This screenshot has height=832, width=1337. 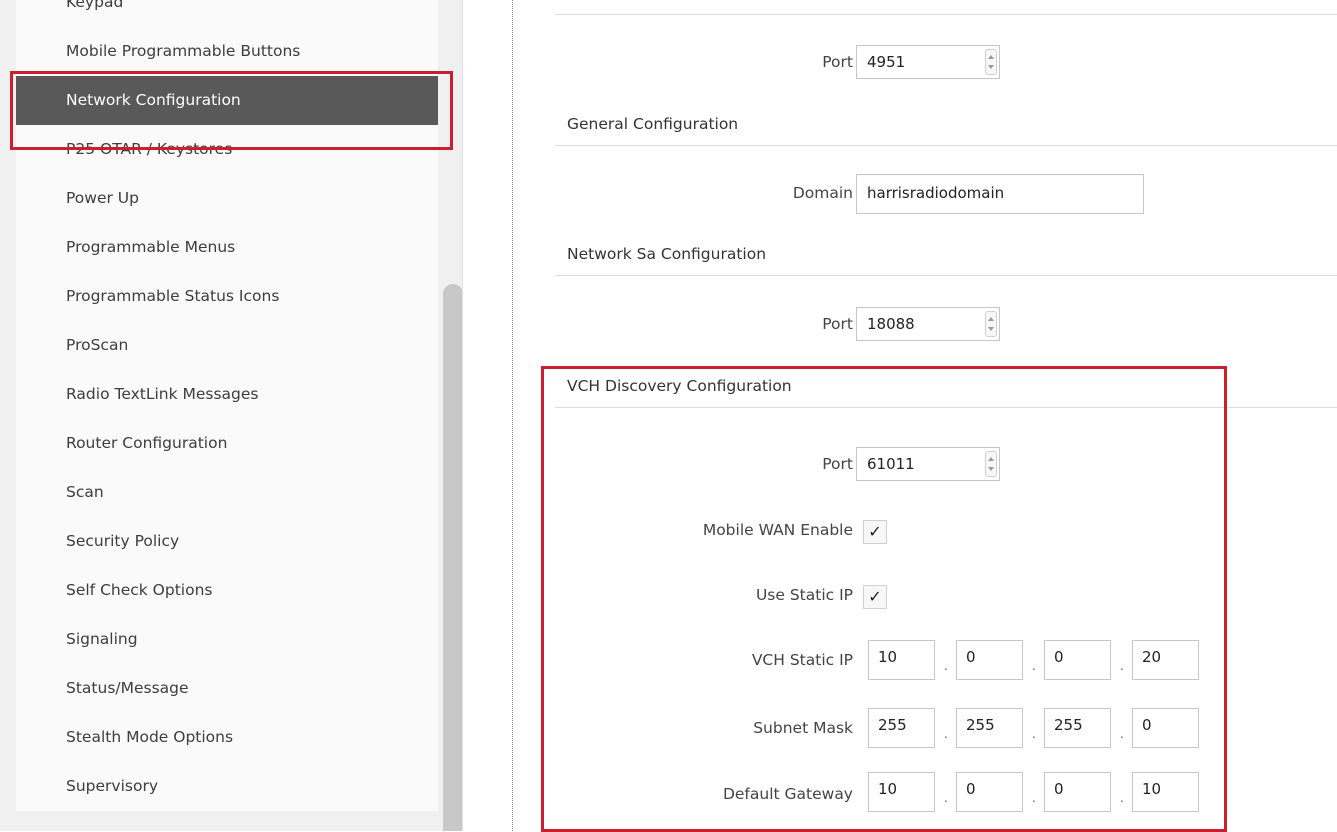 What do you see at coordinates (227, 443) in the screenshot?
I see `sidebar-item-router-configuration: Router Configuration` at bounding box center [227, 443].